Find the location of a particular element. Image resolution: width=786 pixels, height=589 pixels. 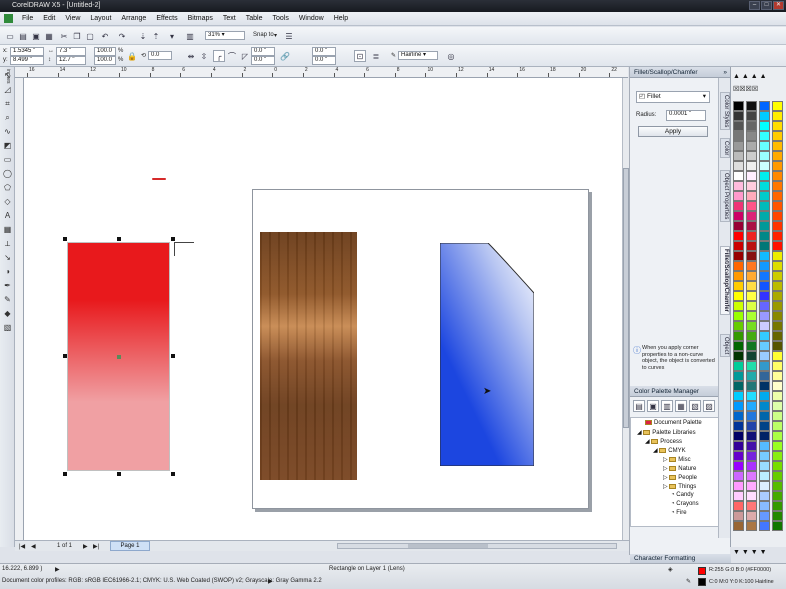

menu-layout: Layout is located at coordinates (100, 18).